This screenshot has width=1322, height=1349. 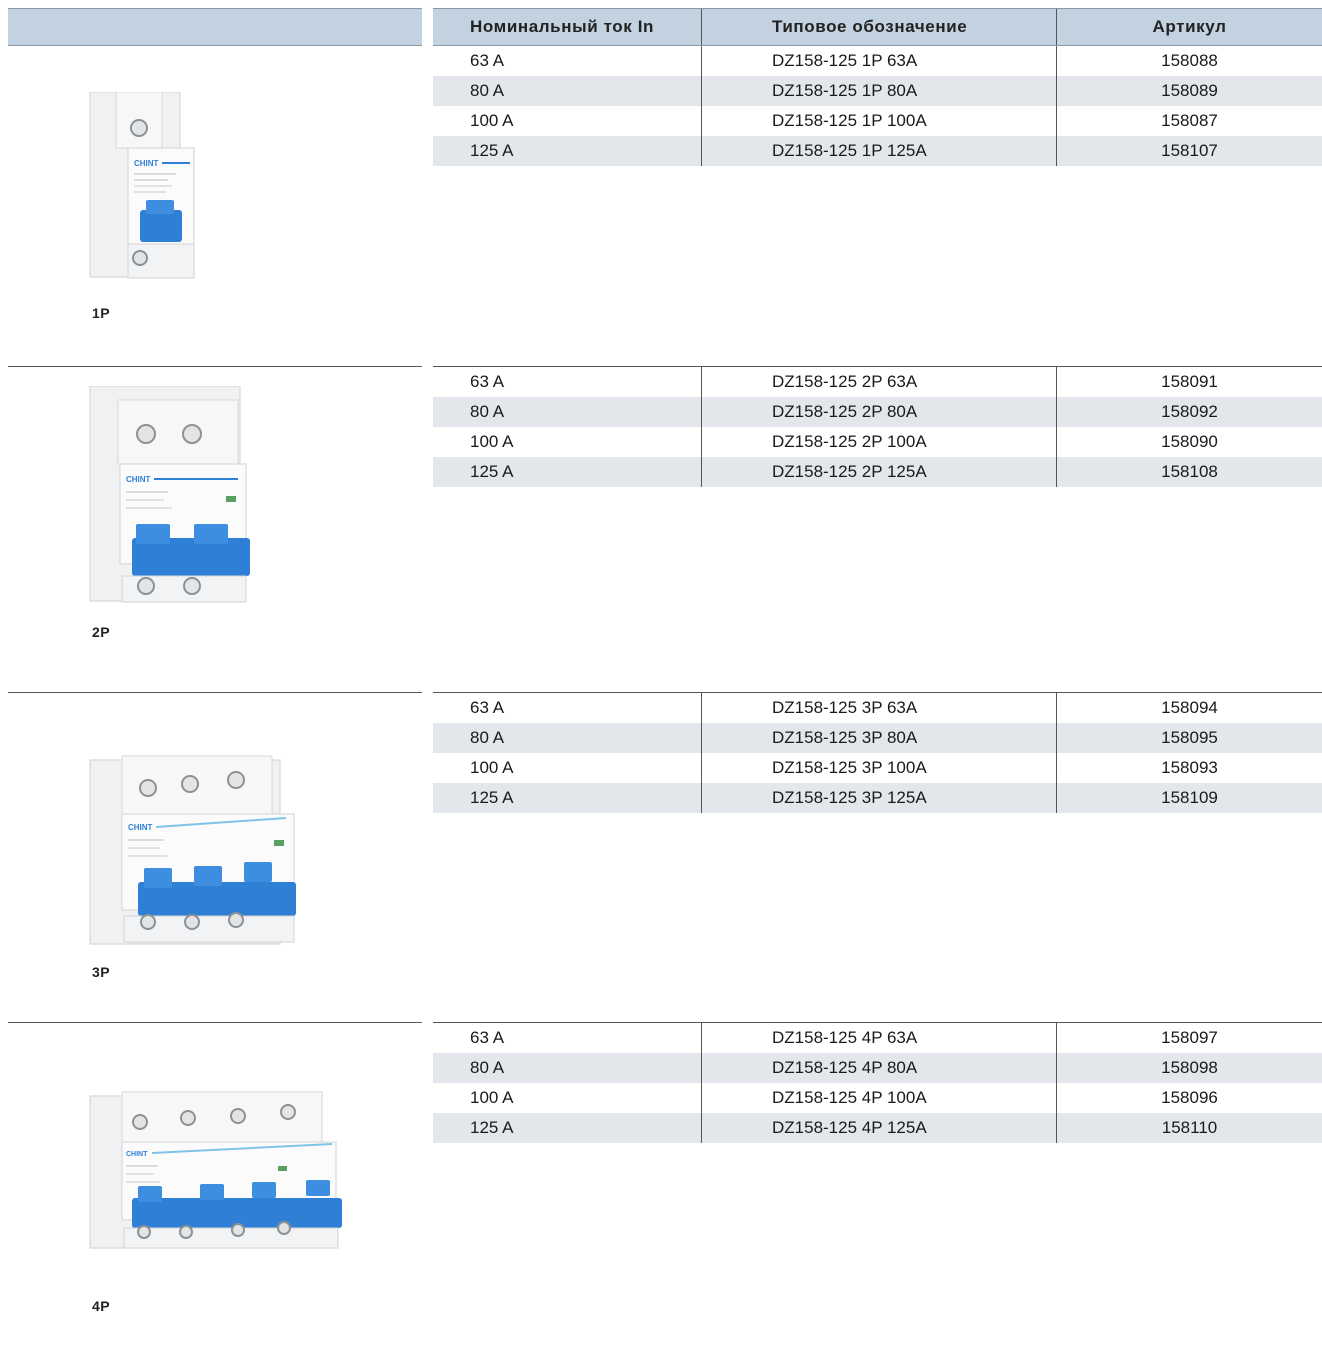 I want to click on table-row: 80 A DZ158-125 2P 80A 158092, so click(x=877, y=412).